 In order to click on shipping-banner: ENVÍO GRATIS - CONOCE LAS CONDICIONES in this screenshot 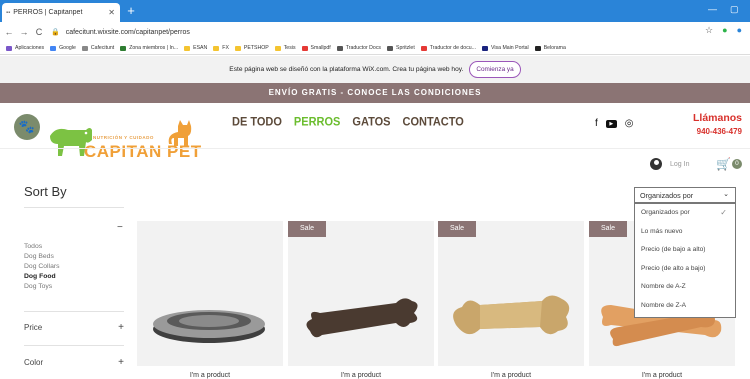, I will do `click(375, 93)`.